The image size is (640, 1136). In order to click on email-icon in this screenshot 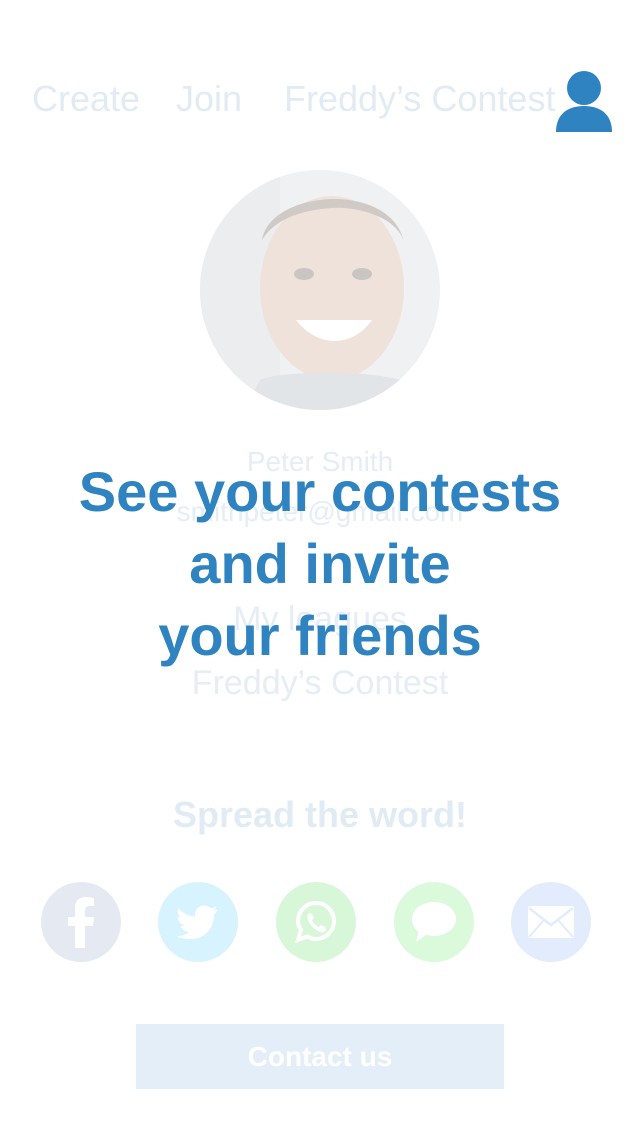, I will do `click(551, 922)`.